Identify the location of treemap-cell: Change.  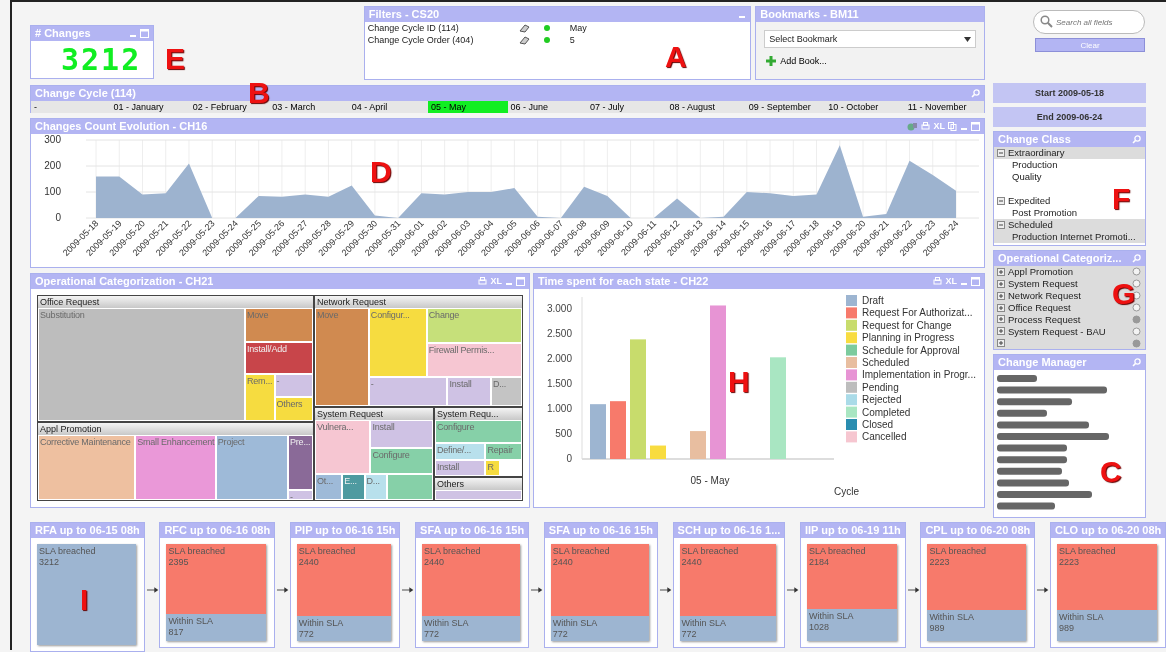
(474, 326).